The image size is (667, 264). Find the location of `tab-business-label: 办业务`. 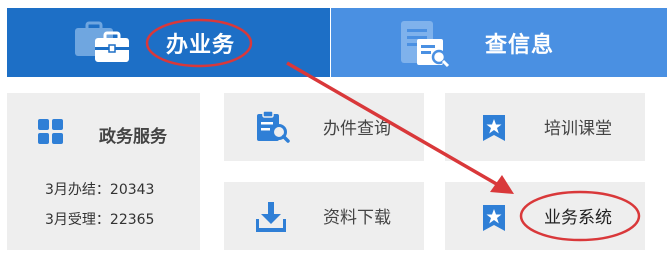

tab-business-label: 办业务 is located at coordinates (201, 45).